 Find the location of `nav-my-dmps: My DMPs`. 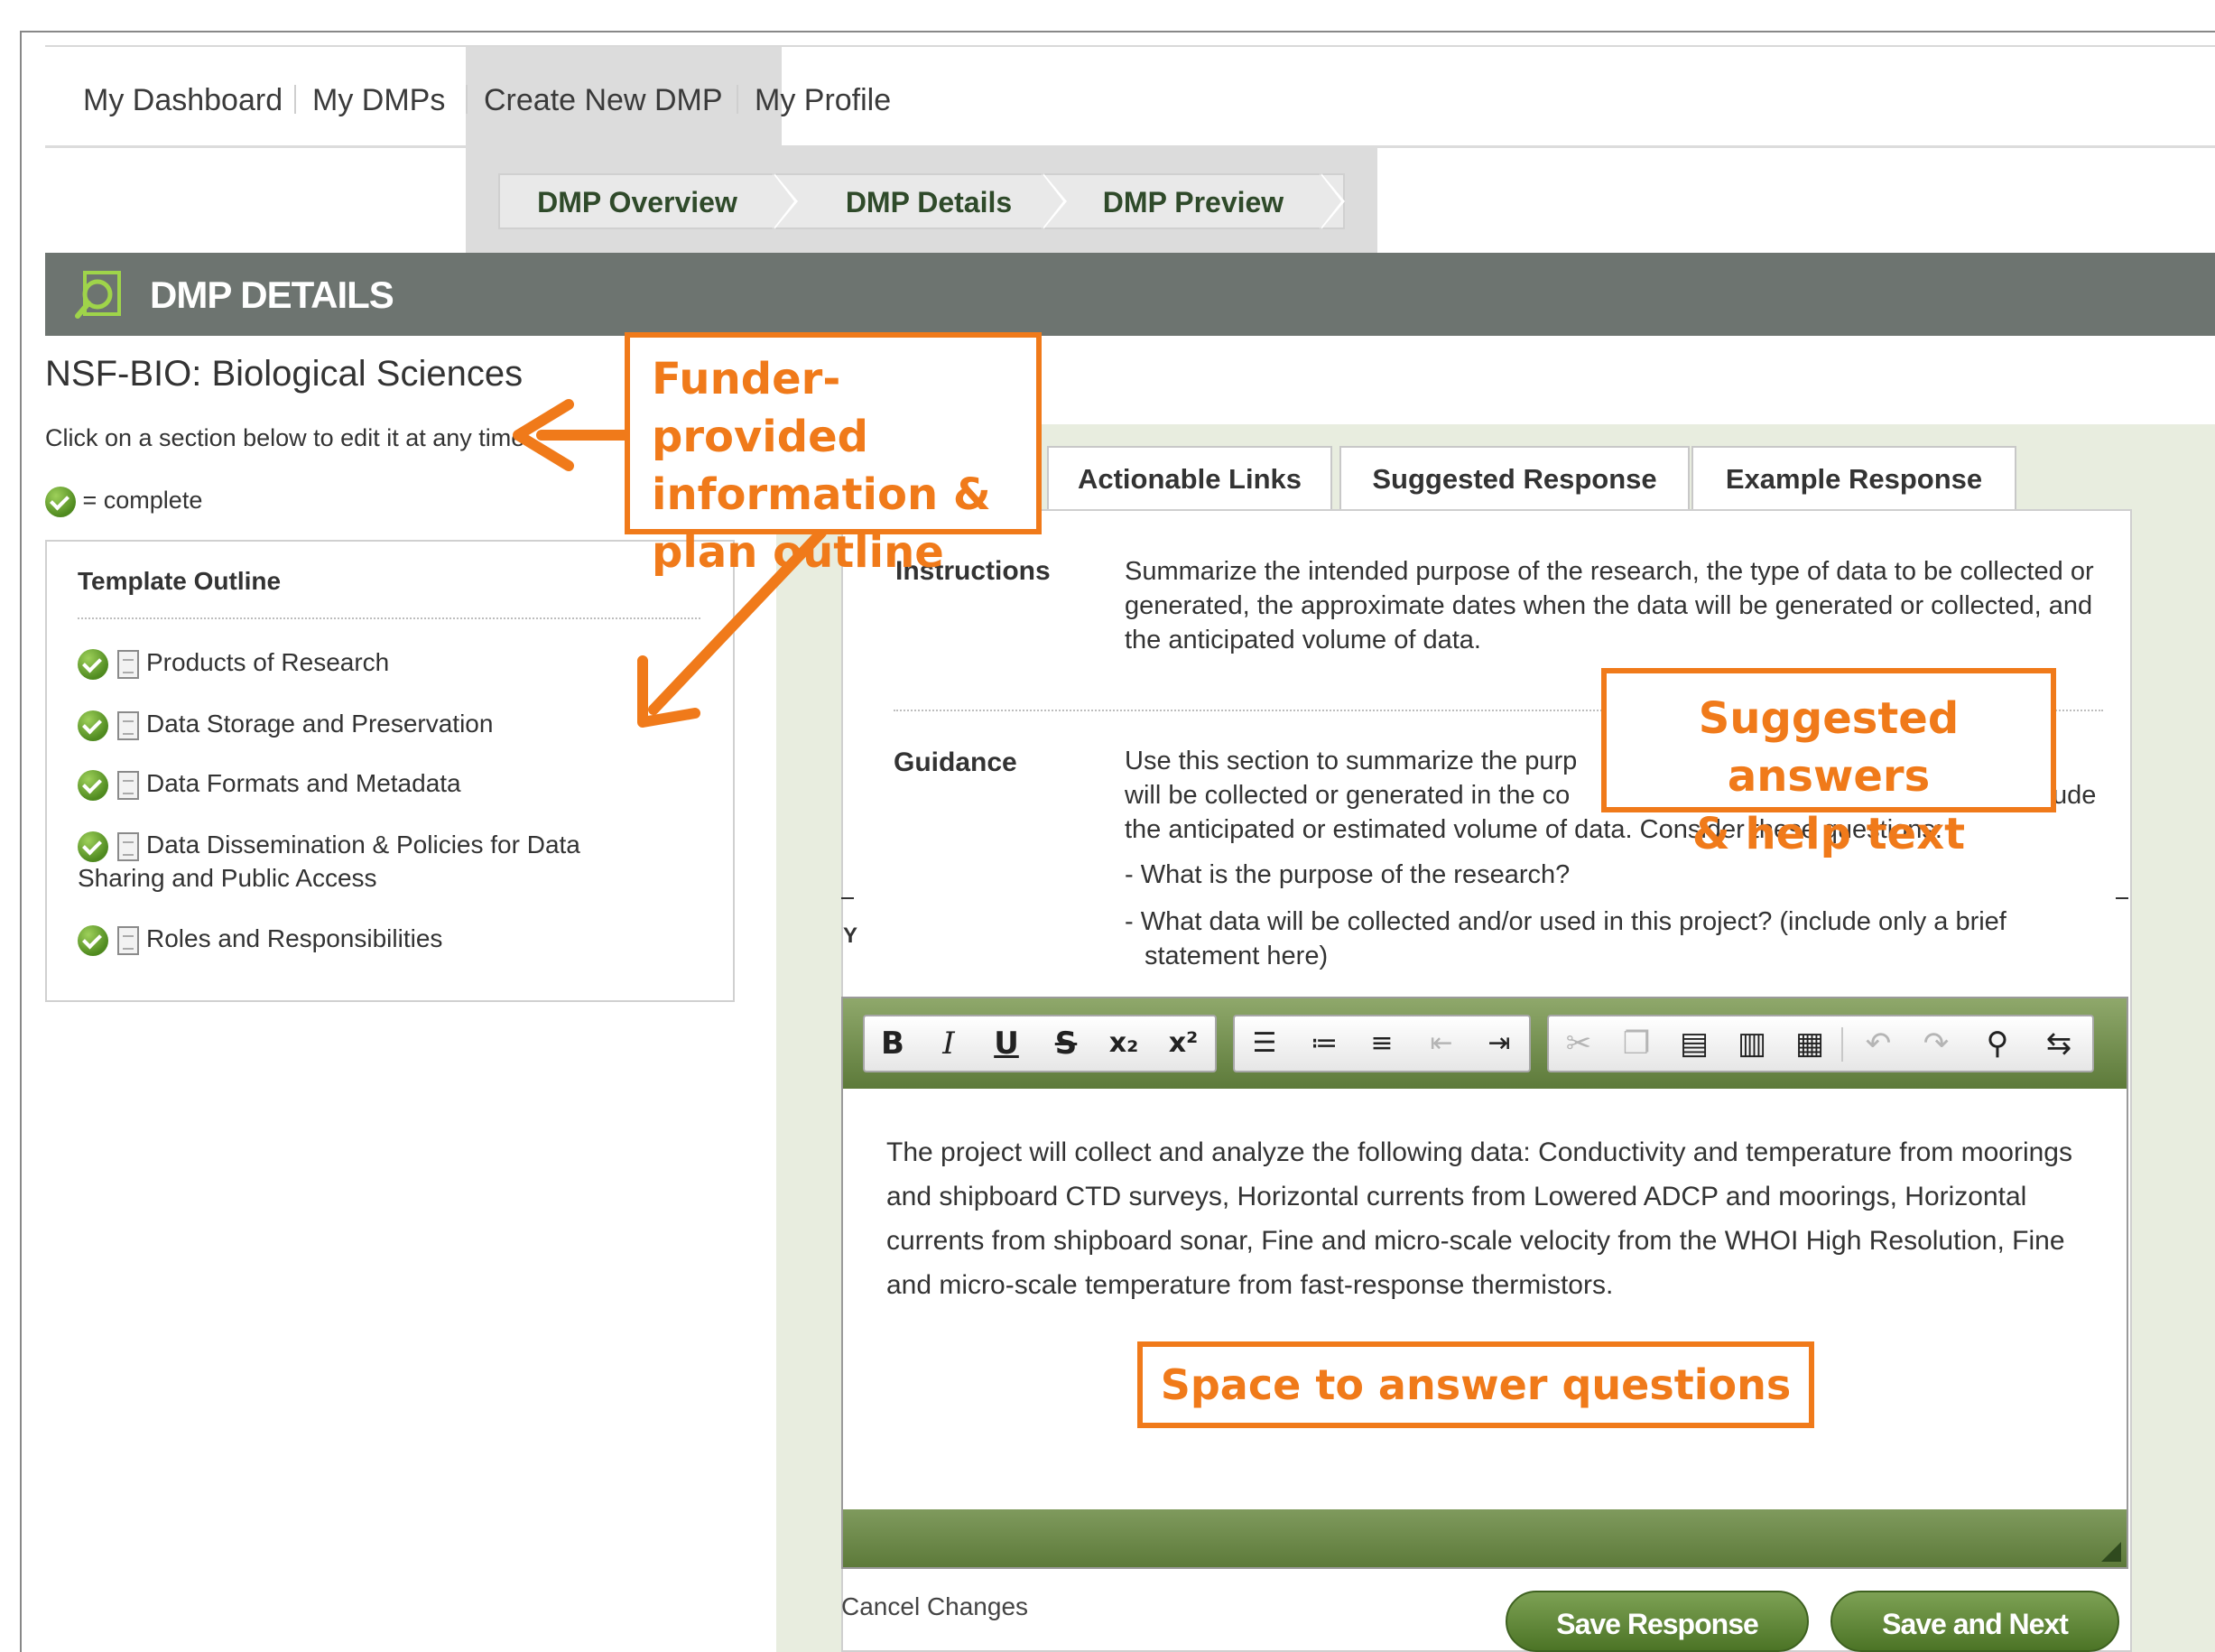

nav-my-dmps: My DMPs is located at coordinates (378, 97).